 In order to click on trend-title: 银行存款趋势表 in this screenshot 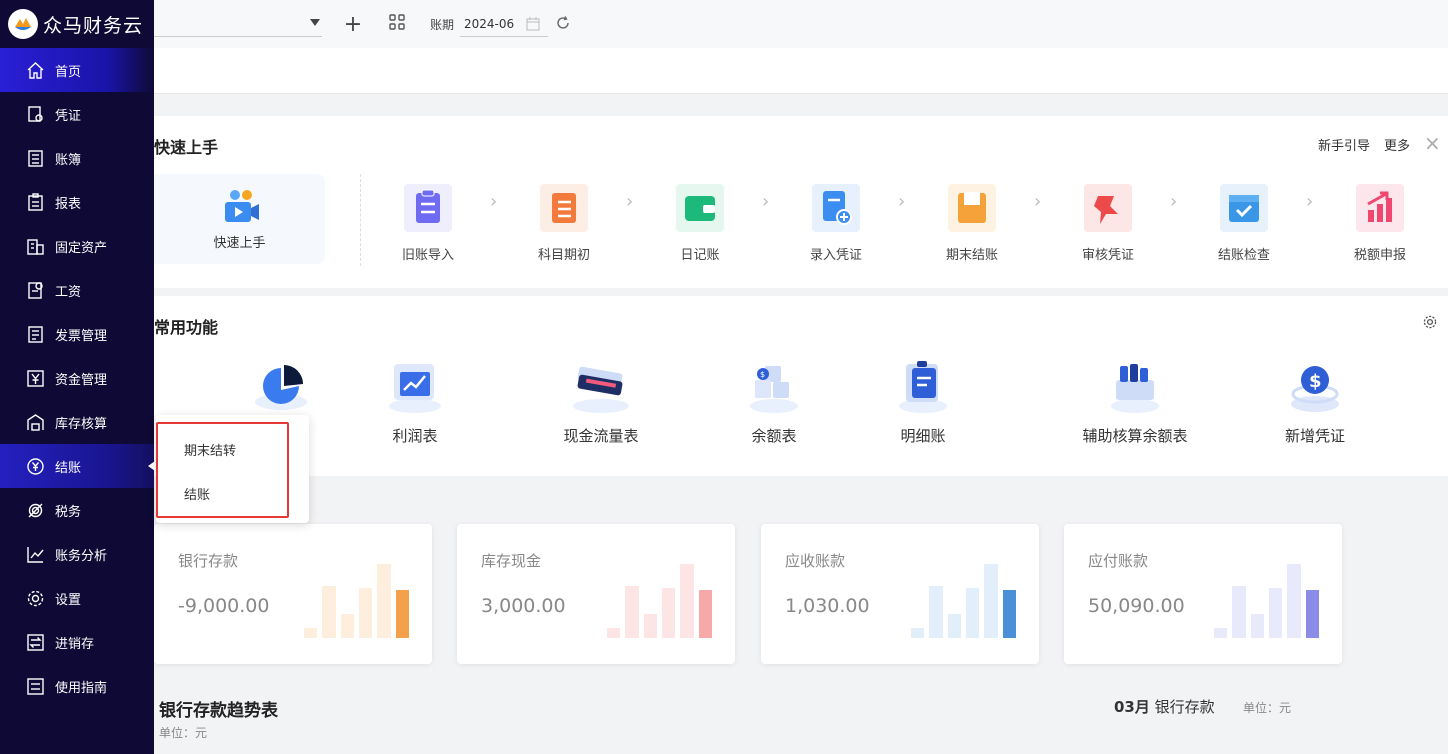, I will do `click(218, 711)`.